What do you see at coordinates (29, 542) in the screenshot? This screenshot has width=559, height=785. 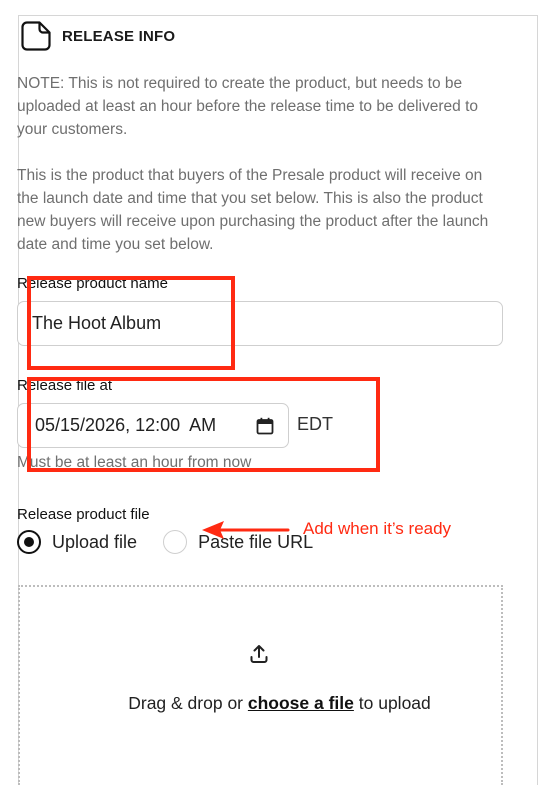 I see `radio-checked-icon` at bounding box center [29, 542].